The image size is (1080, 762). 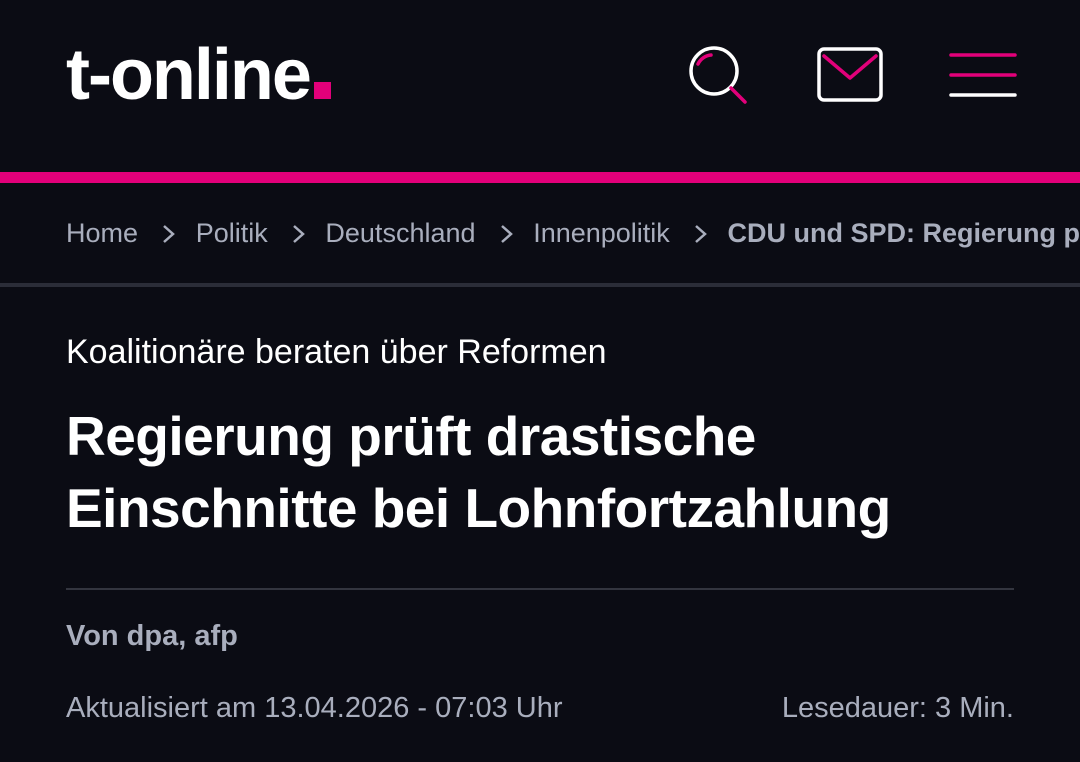 I want to click on article-kicker: Koalitionäre beraten über Reformen, so click(x=336, y=352).